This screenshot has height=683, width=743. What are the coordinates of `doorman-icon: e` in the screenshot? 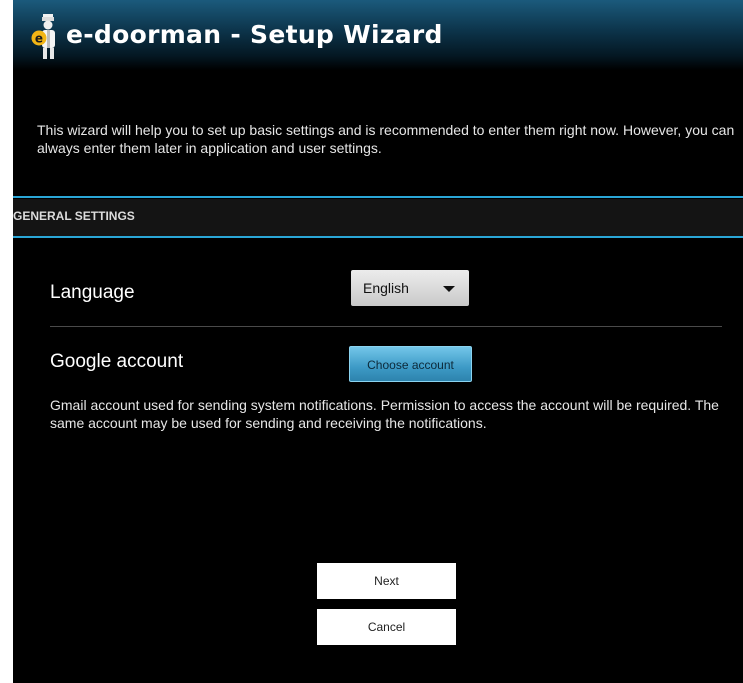 It's located at (46, 37).